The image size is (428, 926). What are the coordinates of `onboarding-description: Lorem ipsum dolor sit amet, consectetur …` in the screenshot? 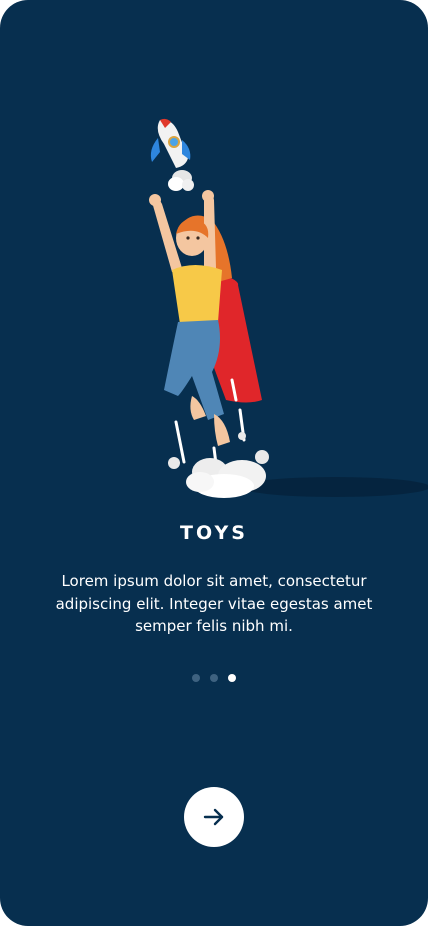 It's located at (214, 603).